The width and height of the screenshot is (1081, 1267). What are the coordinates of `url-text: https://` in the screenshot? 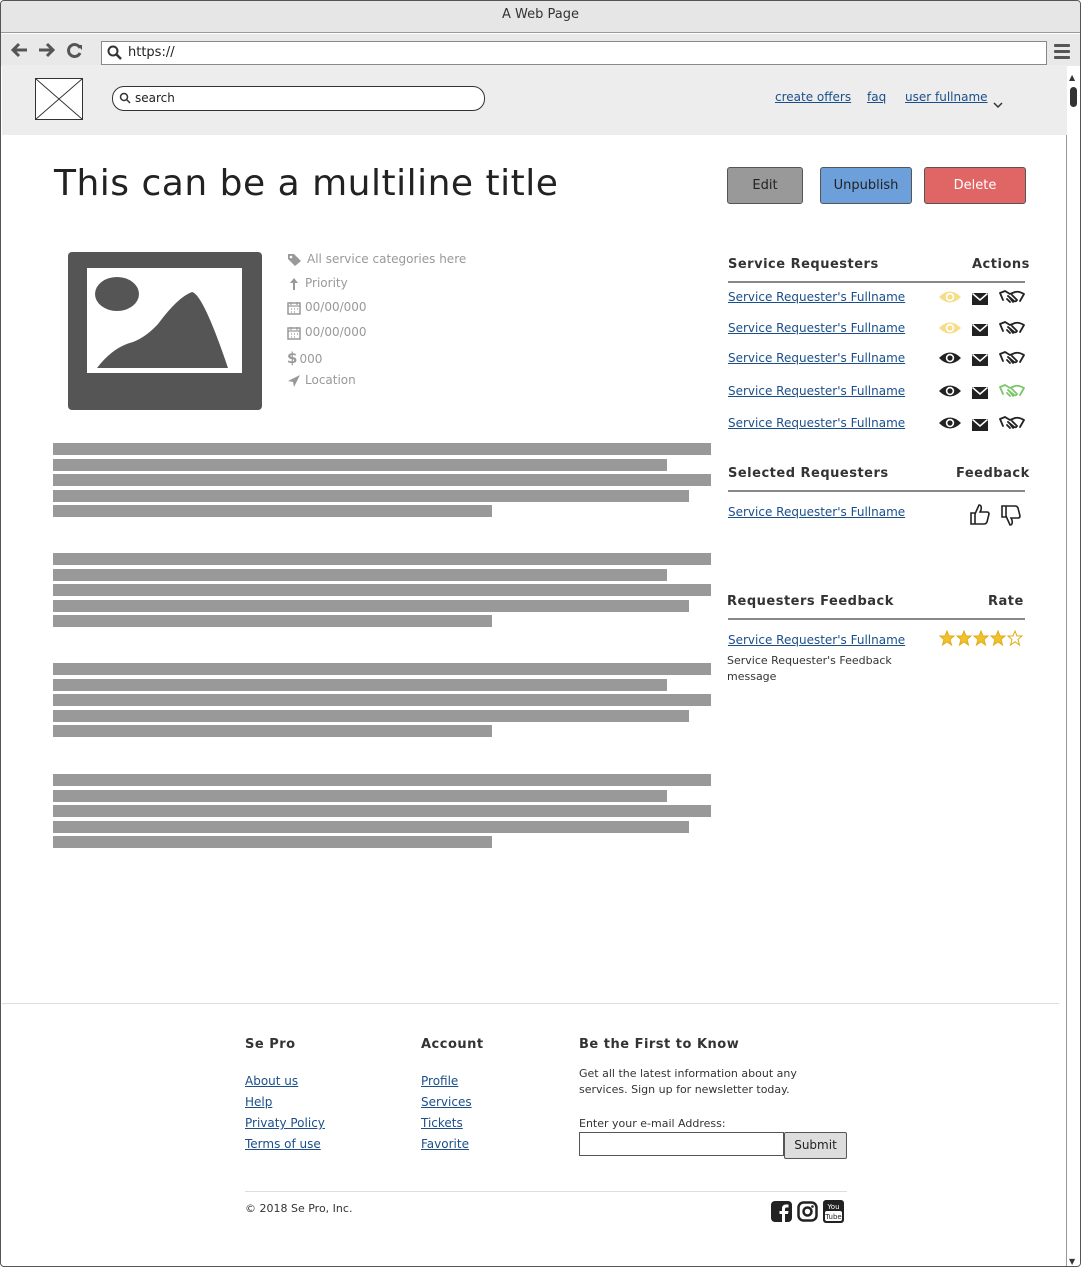 It's located at (151, 52).